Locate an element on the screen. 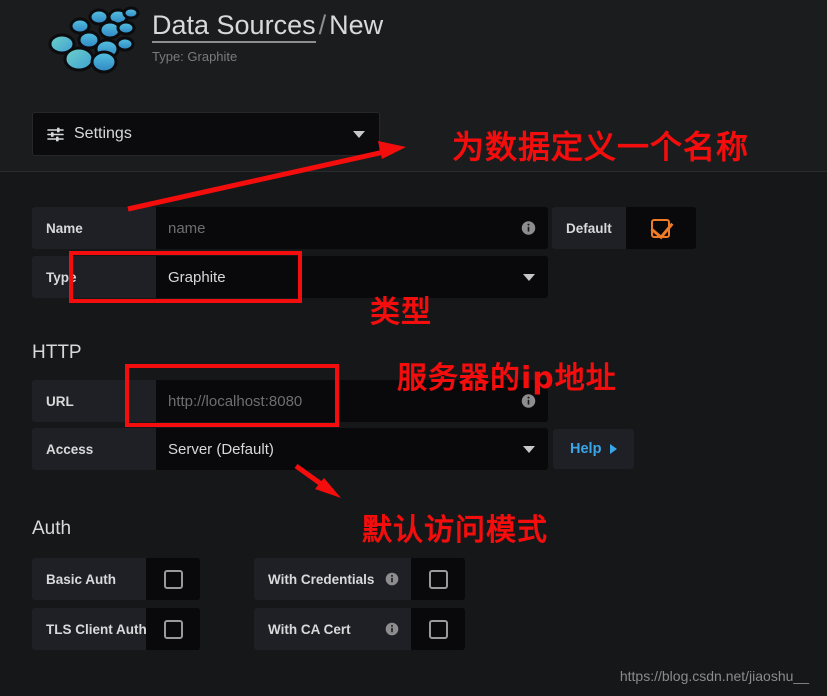 Image resolution: width=827 pixels, height=696 pixels. settings-tab-picker: Settings is located at coordinates (206, 134).